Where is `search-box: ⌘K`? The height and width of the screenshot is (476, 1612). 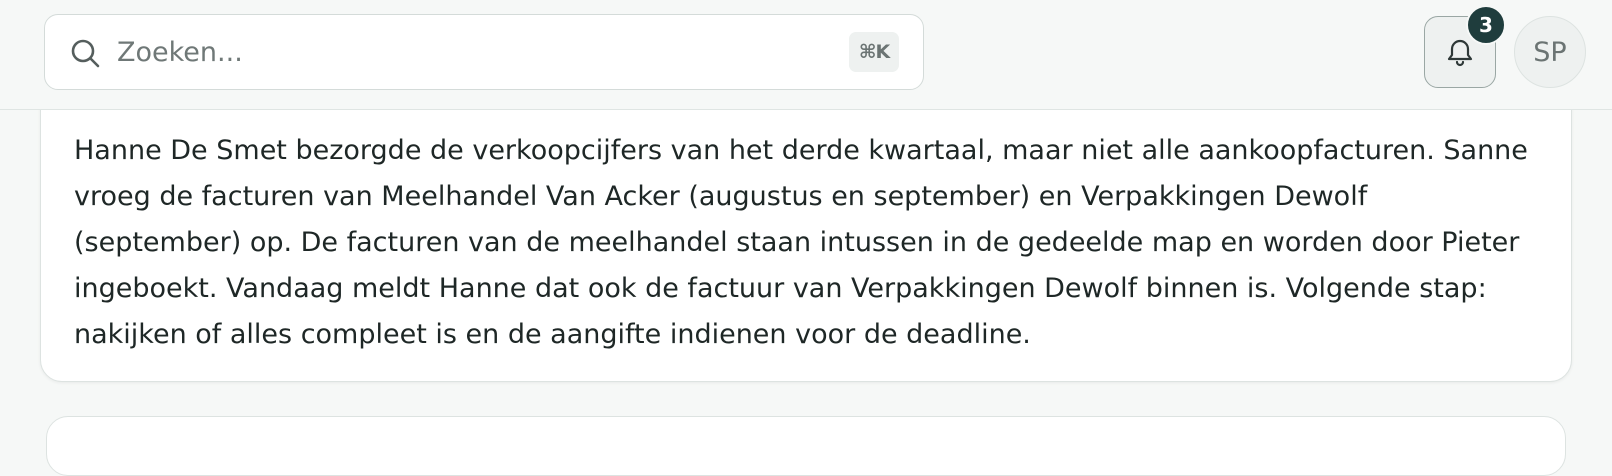
search-box: ⌘K is located at coordinates (484, 52).